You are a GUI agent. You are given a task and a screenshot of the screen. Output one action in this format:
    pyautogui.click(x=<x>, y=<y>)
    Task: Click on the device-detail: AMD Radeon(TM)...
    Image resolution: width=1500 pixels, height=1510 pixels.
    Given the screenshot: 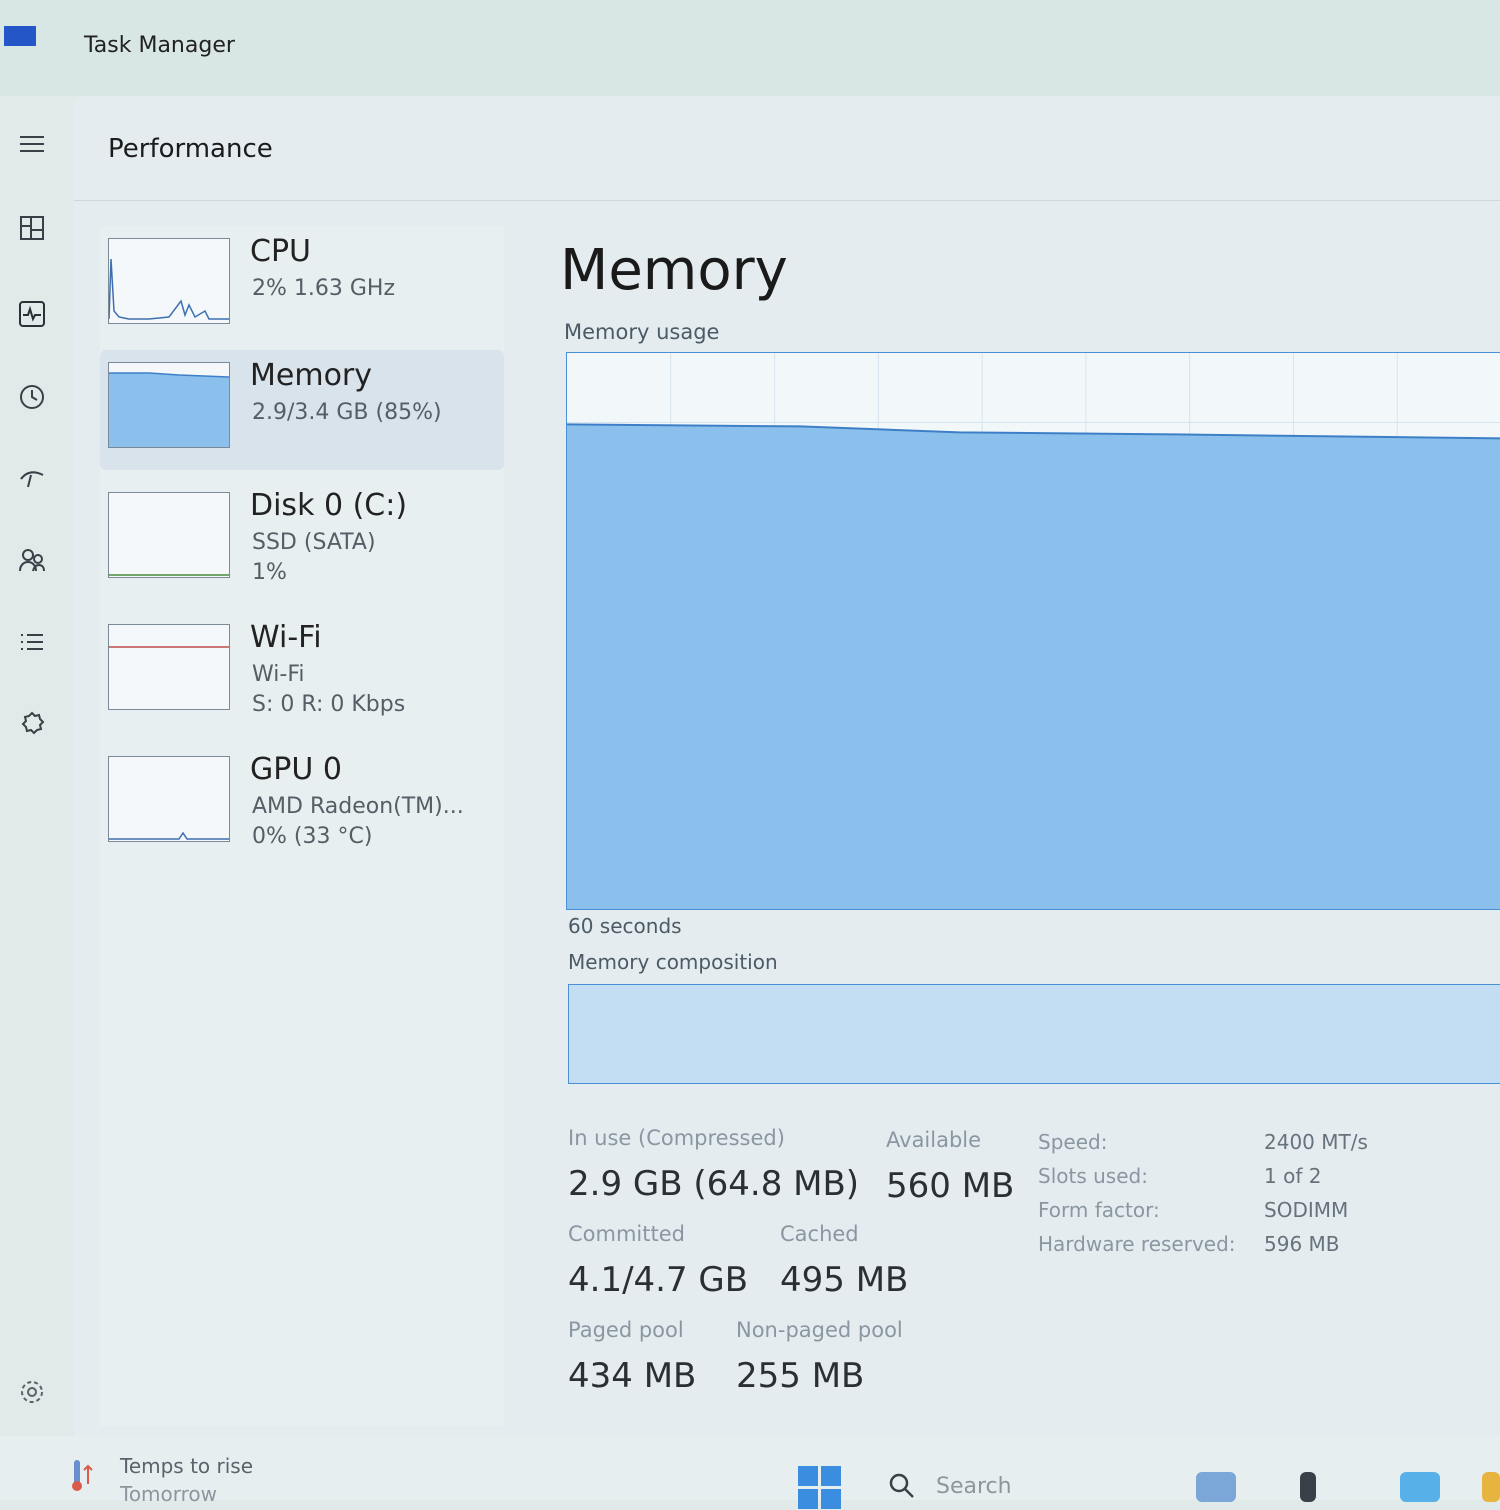 What is the action you would take?
    pyautogui.click(x=358, y=806)
    